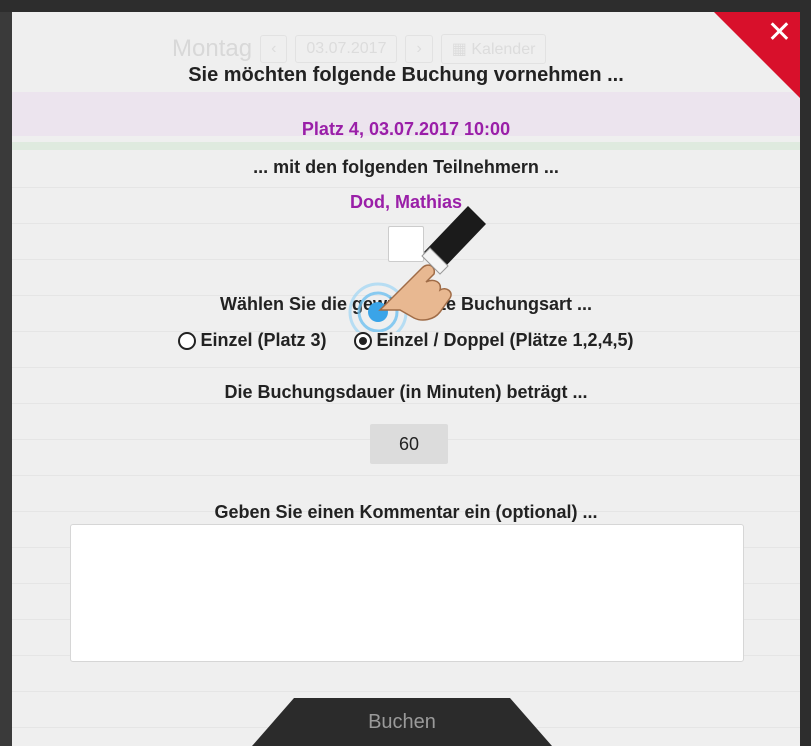 Image resolution: width=811 pixels, height=746 pixels. I want to click on booking-summary: Platz 4, 03.07.2017 10:00, so click(406, 129).